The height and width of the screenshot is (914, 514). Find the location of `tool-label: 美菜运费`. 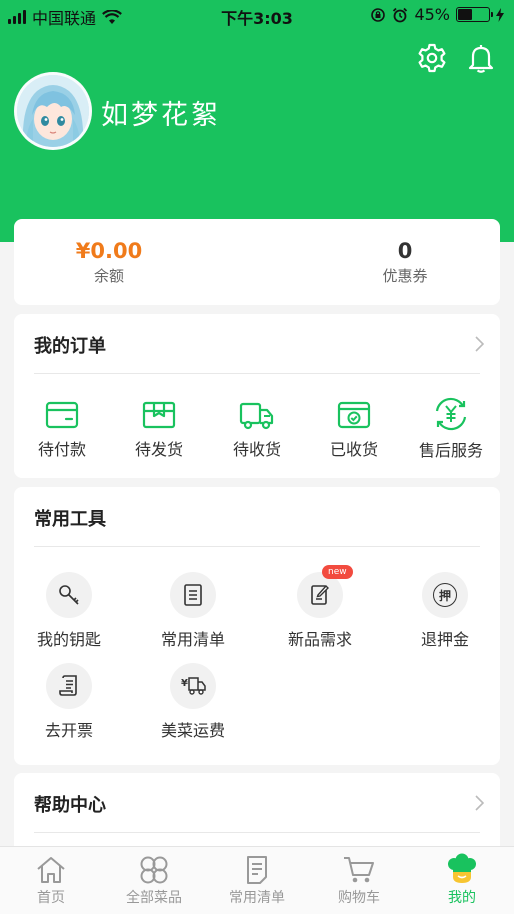

tool-label: 美菜运费 is located at coordinates (192, 730).